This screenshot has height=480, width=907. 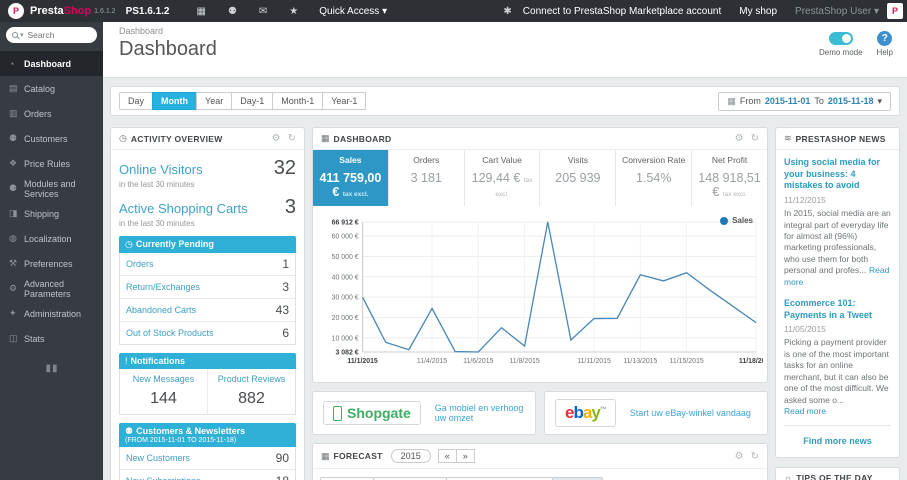 What do you see at coordinates (263, 11) in the screenshot?
I see `mail-icon: ✉` at bounding box center [263, 11].